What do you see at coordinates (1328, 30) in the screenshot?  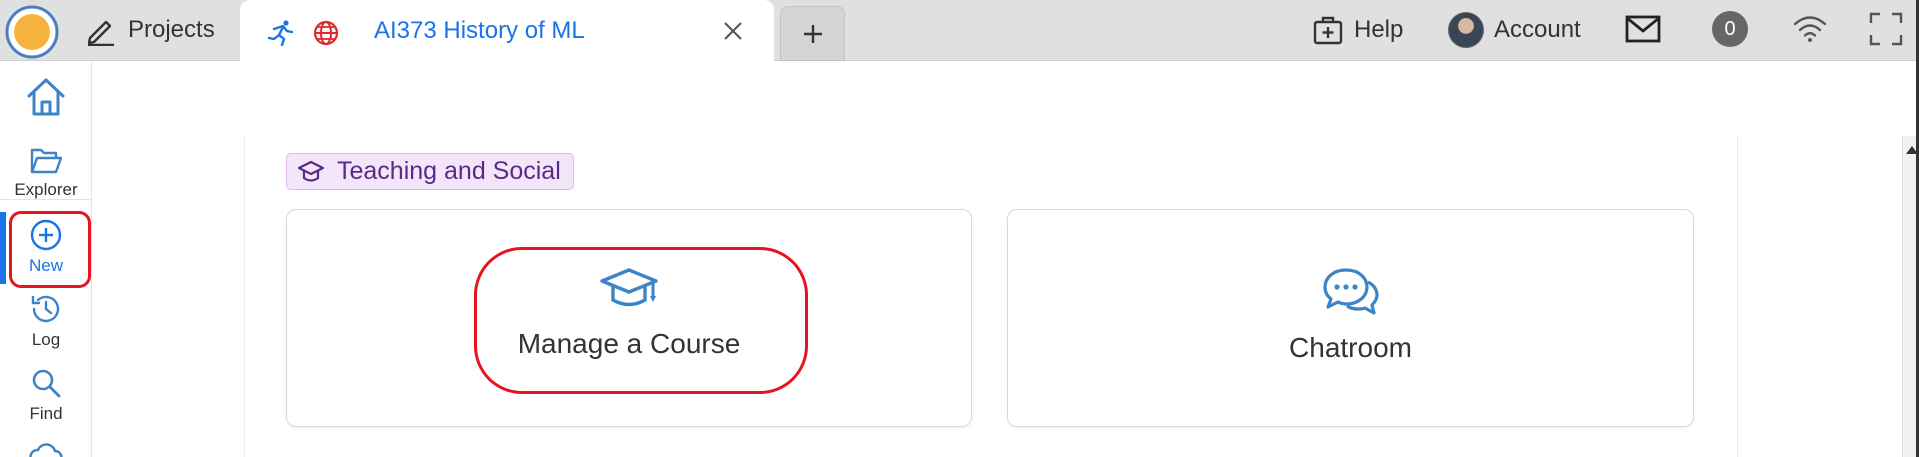 I see `medkit-icon` at bounding box center [1328, 30].